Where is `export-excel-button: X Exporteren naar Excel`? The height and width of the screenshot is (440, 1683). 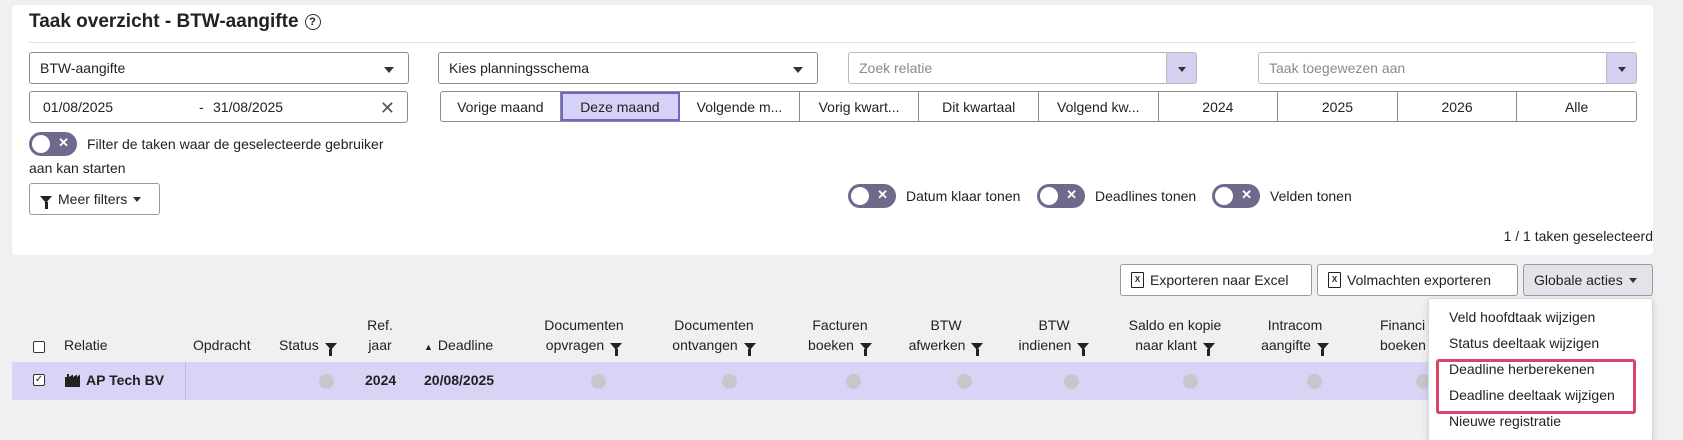 export-excel-button: X Exporteren naar Excel is located at coordinates (1216, 280).